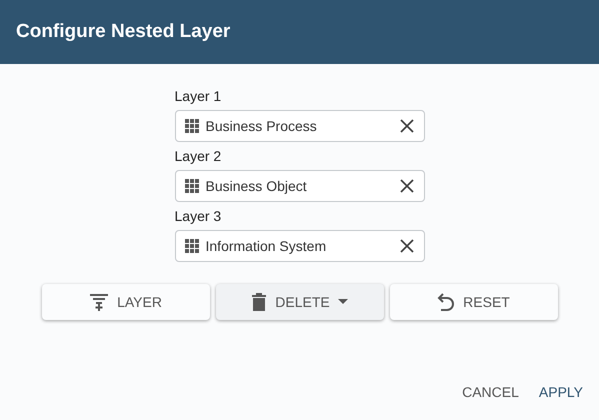 The height and width of the screenshot is (420, 599). What do you see at coordinates (262, 126) in the screenshot?
I see `field-value: Business Process` at bounding box center [262, 126].